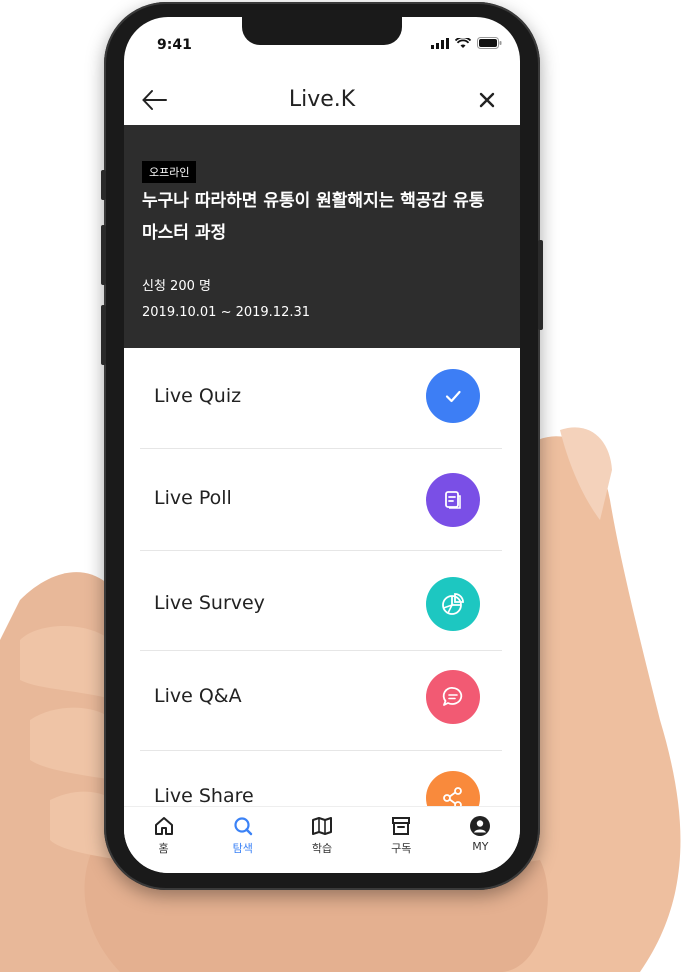 The image size is (699, 972). I want to click on page-title: Live.K, so click(322, 99).